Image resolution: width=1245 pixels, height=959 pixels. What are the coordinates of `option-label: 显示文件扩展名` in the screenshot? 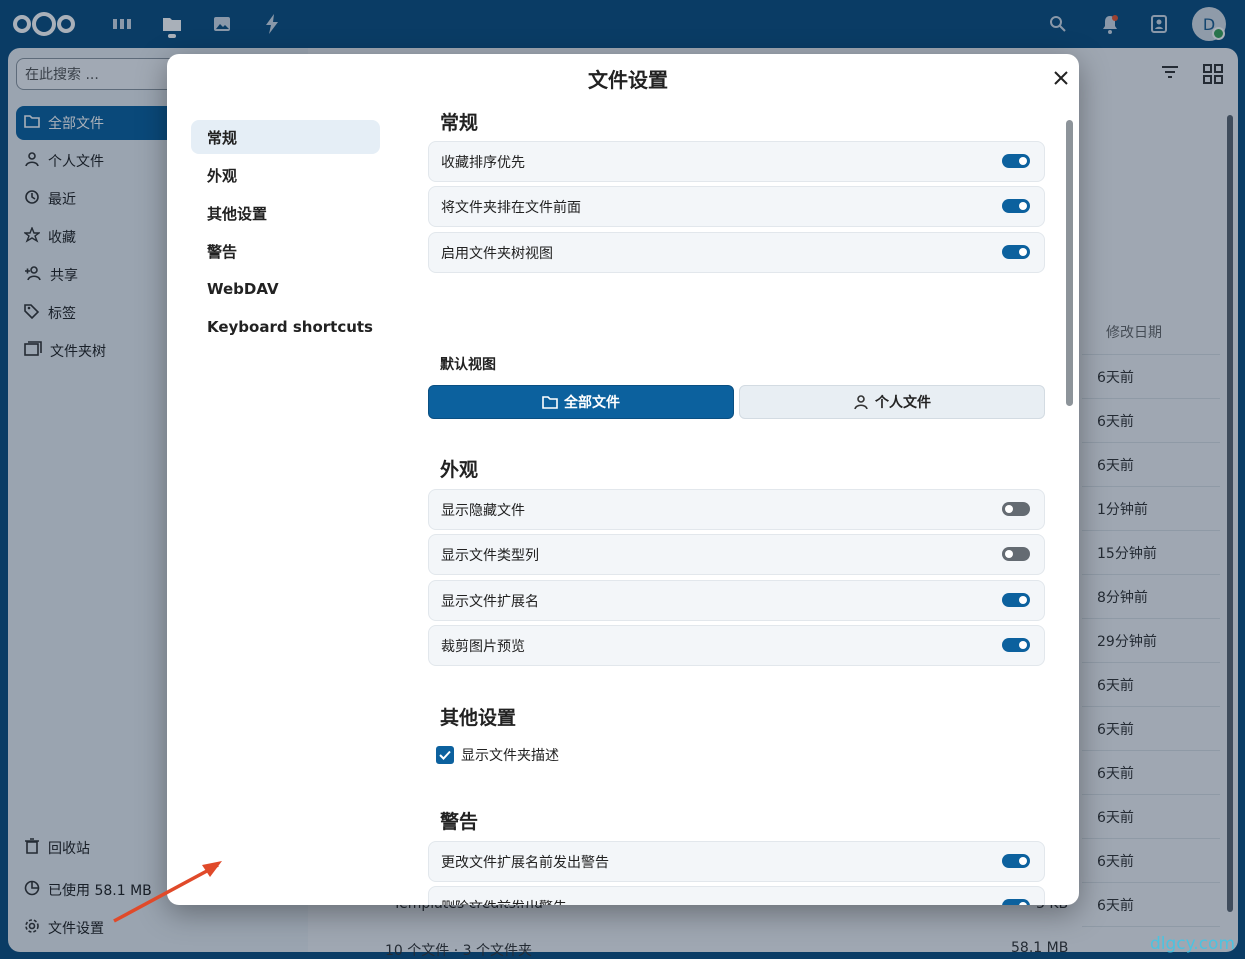 It's located at (490, 601).